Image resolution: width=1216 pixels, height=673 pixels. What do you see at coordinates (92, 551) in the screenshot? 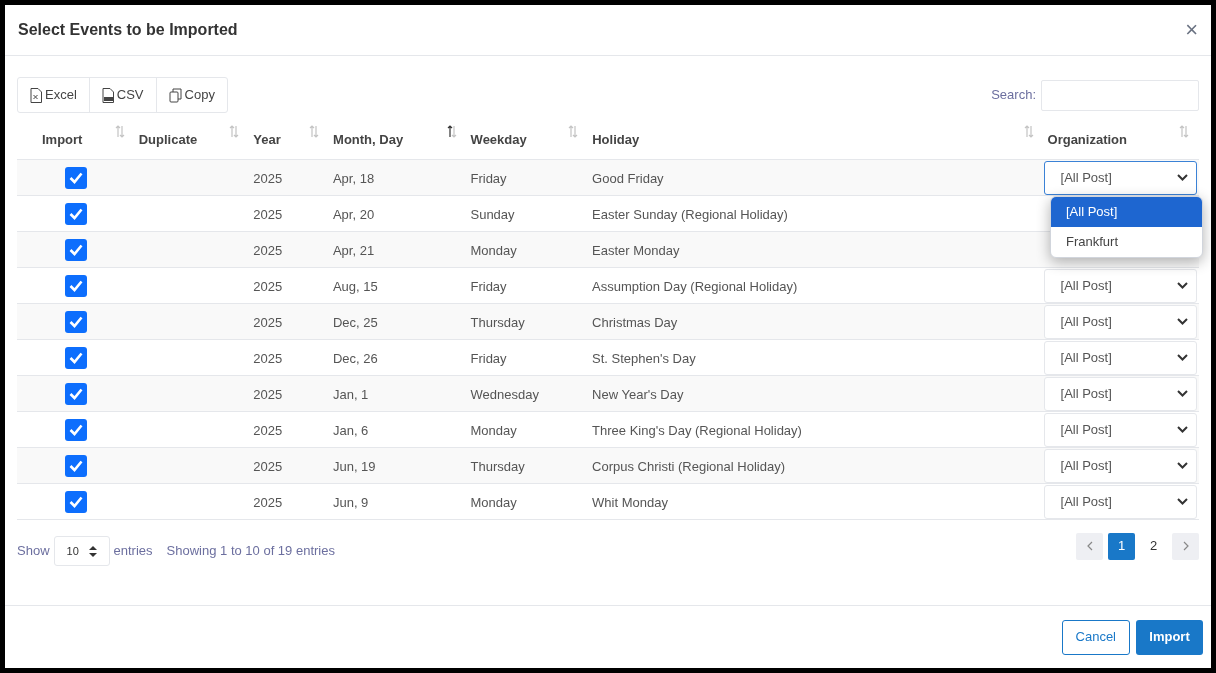
I see `up-down-icon` at bounding box center [92, 551].